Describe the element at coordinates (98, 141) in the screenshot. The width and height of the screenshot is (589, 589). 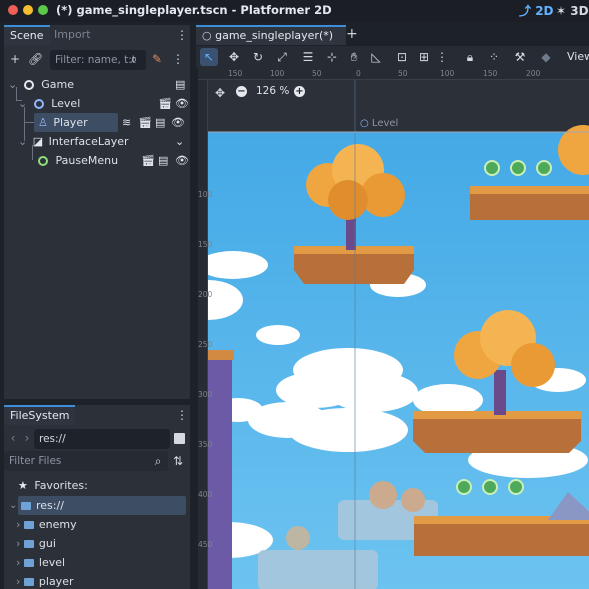
I see `tree-item-interfacelayer: ⌄ ◪ InterfaceLayer ⌄` at that location.